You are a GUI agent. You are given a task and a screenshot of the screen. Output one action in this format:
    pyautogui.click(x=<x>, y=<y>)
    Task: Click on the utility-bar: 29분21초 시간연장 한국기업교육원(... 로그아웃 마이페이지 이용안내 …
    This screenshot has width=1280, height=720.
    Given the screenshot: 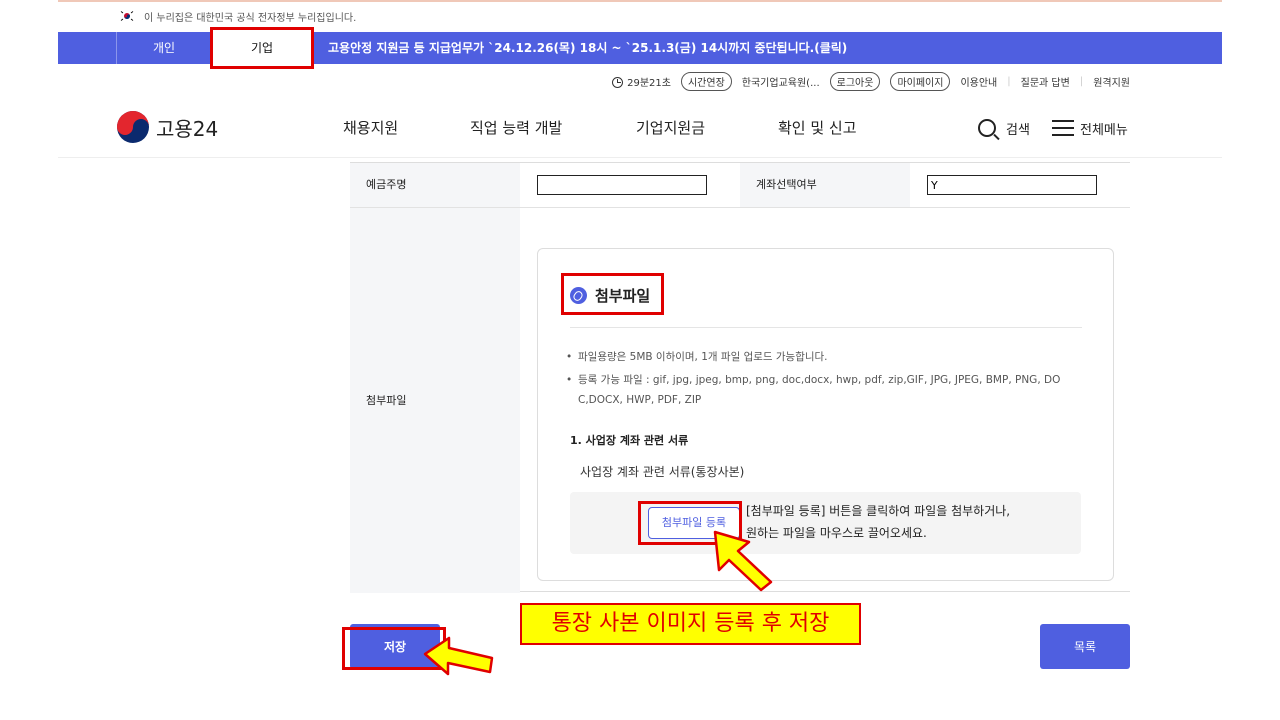 What is the action you would take?
    pyautogui.click(x=871, y=81)
    